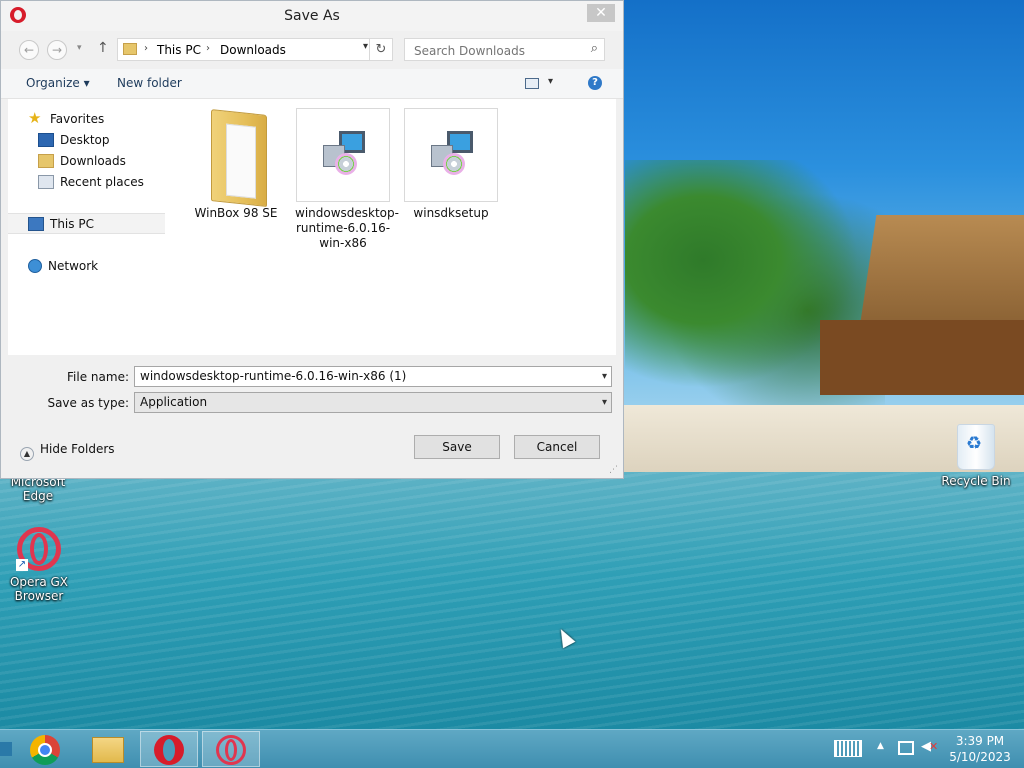  Describe the element at coordinates (380, 49) in the screenshot. I see `refresh-button: ↻` at that location.